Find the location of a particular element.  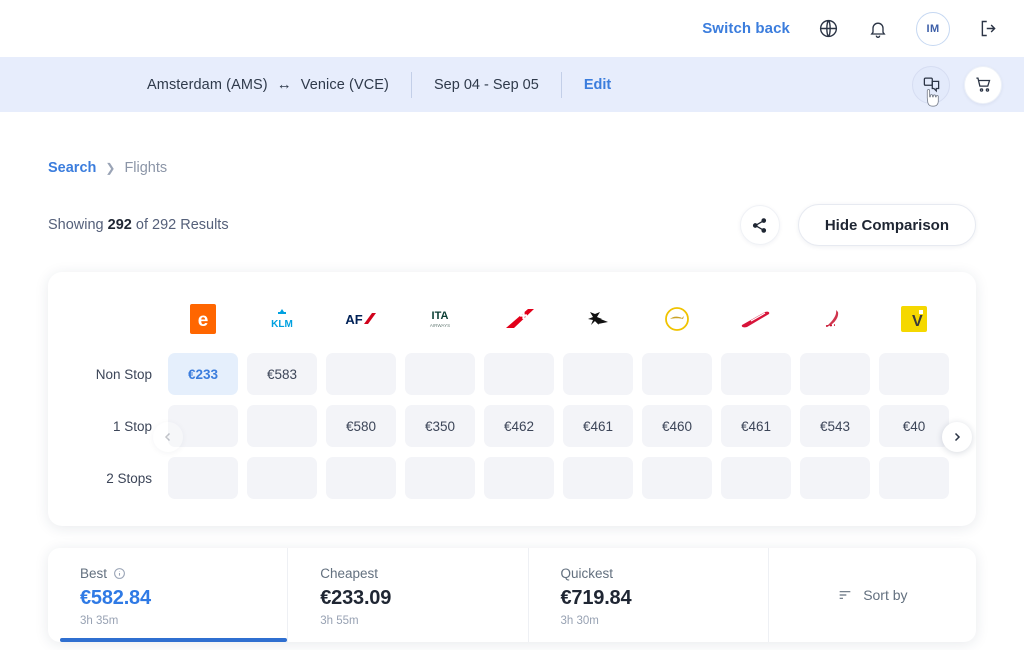

matrix-price-cell: €580 is located at coordinates (361, 426).